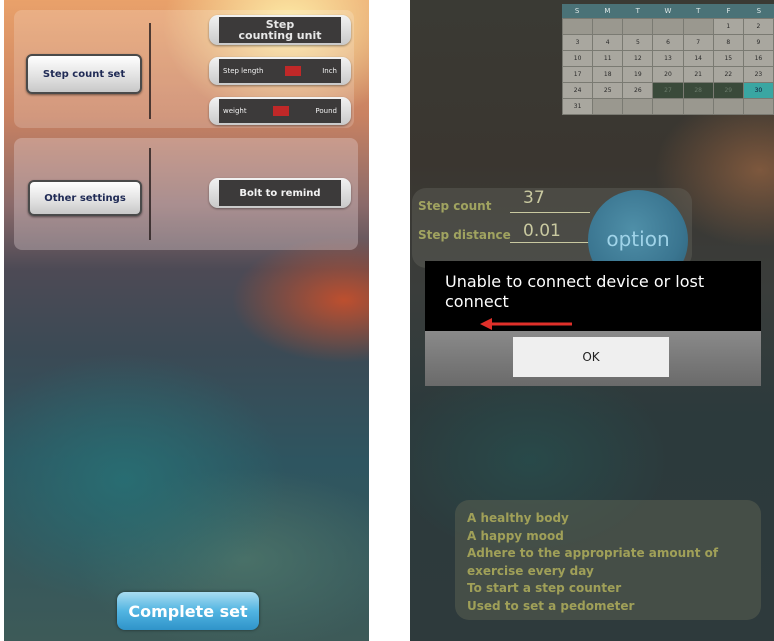 The image size is (774, 641). I want to click on step-counting-unit-line2: counting unit, so click(280, 35).